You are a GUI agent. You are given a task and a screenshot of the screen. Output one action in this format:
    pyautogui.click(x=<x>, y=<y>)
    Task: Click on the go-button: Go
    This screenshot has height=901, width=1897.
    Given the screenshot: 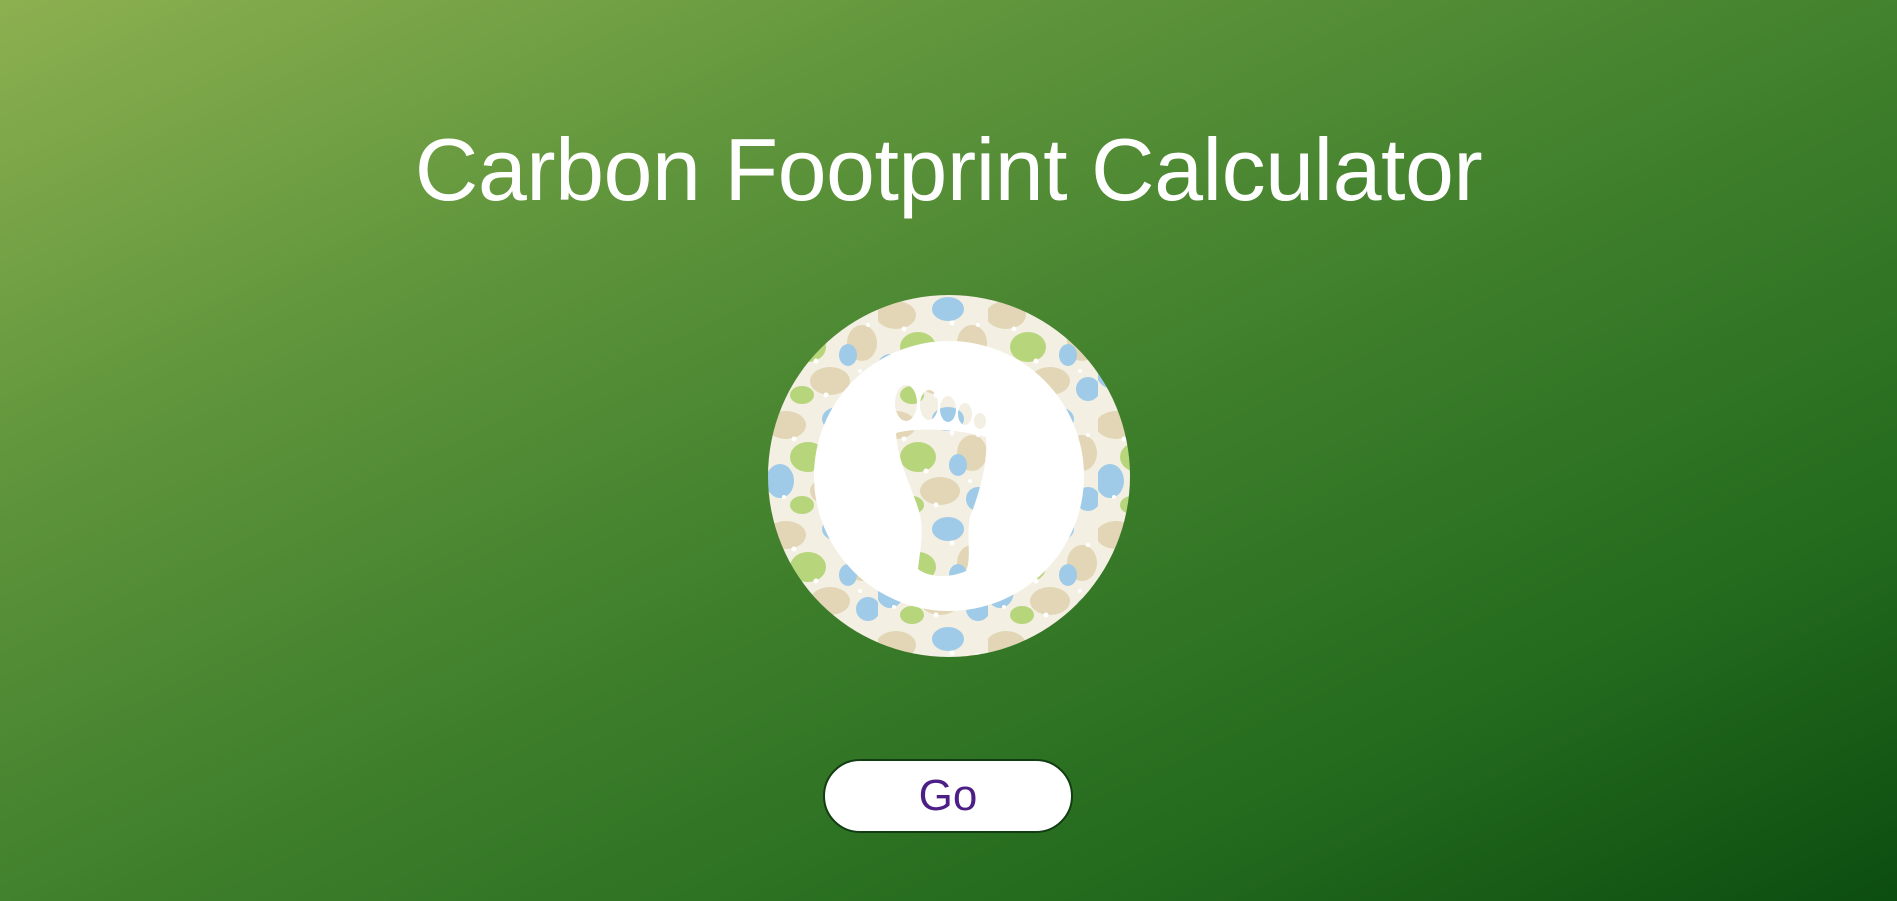 What is the action you would take?
    pyautogui.click(x=948, y=796)
    